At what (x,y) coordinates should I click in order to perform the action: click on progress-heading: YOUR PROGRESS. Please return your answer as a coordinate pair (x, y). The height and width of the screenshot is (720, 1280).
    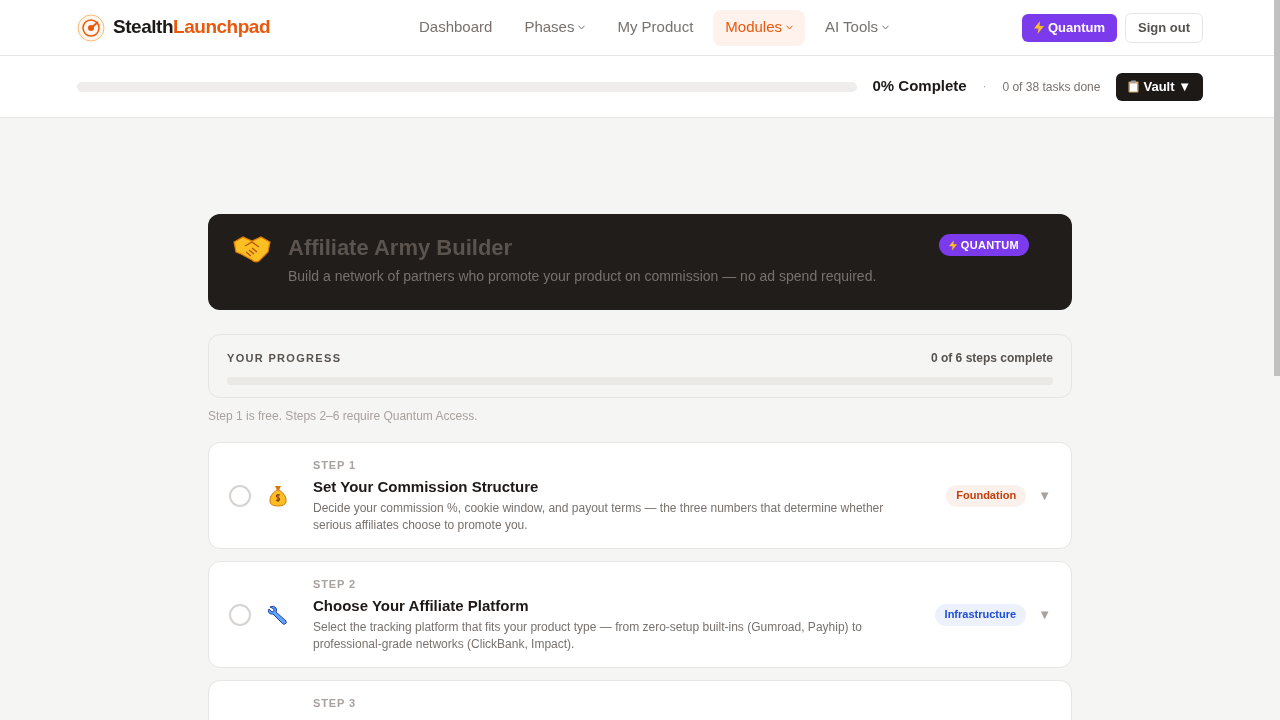
    Looking at the image, I should click on (284, 358).